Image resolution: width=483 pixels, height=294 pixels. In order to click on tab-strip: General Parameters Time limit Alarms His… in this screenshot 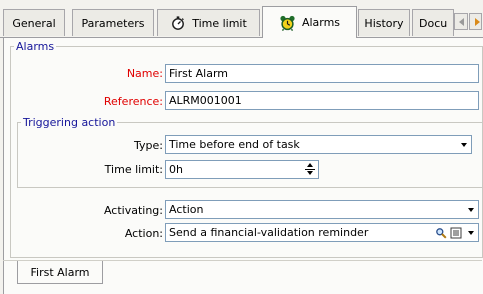, I will do `click(241, 19)`.